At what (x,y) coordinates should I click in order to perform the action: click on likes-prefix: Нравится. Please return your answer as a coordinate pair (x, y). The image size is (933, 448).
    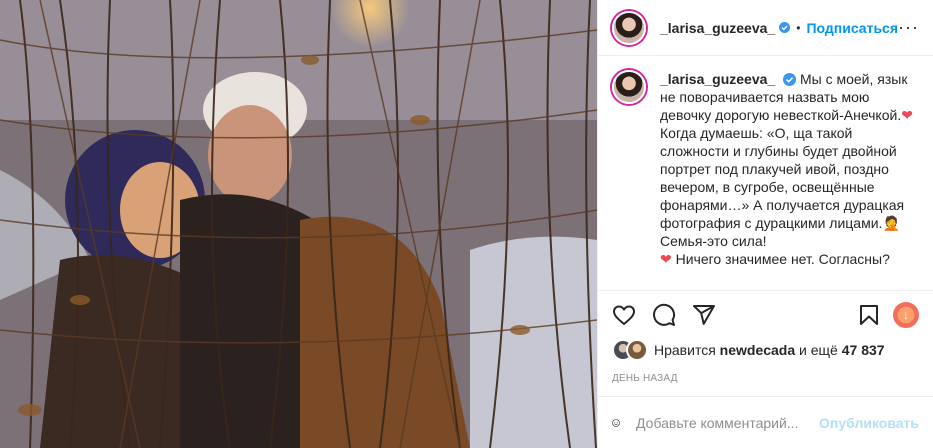
    Looking at the image, I should click on (687, 350).